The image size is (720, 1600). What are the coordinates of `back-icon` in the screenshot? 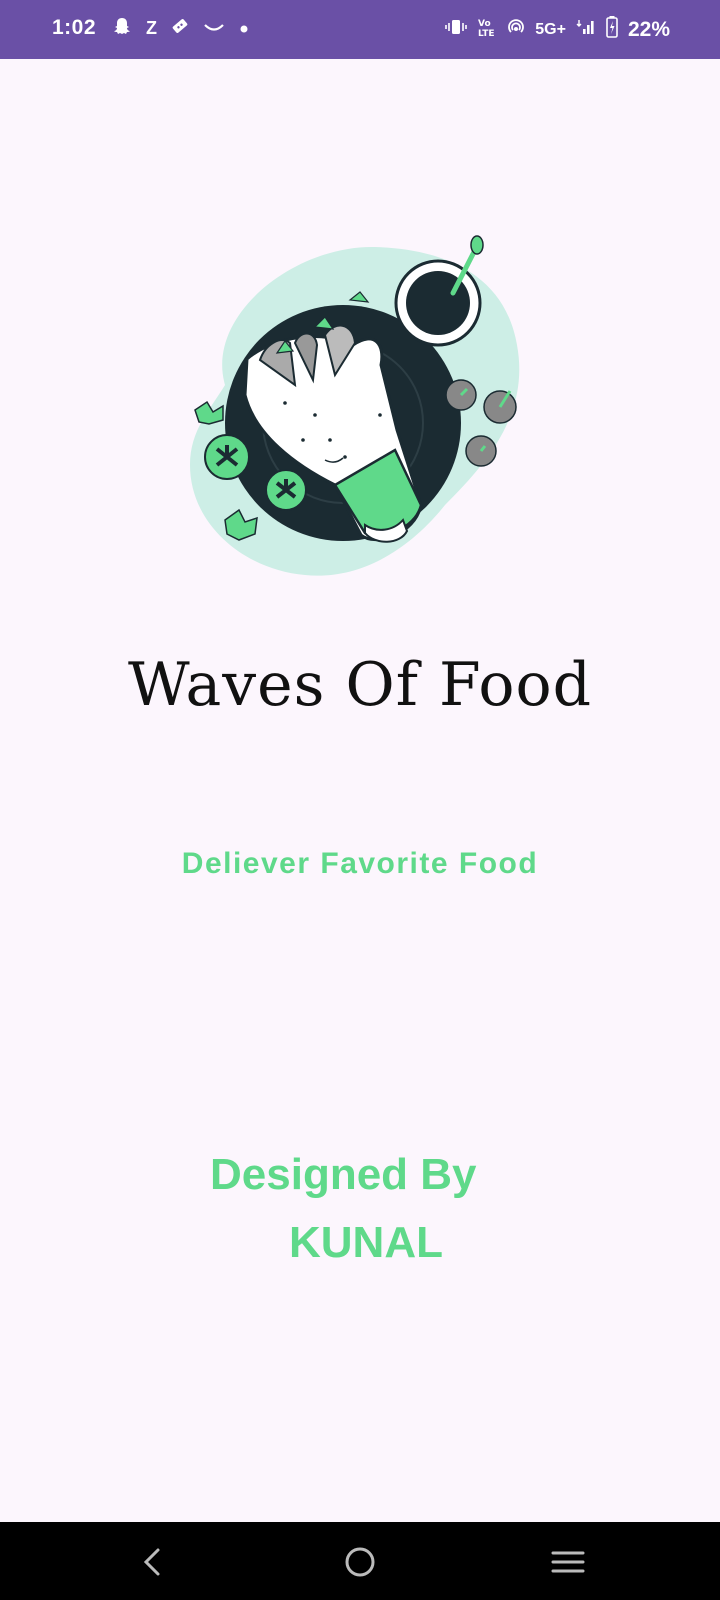 It's located at (152, 1562).